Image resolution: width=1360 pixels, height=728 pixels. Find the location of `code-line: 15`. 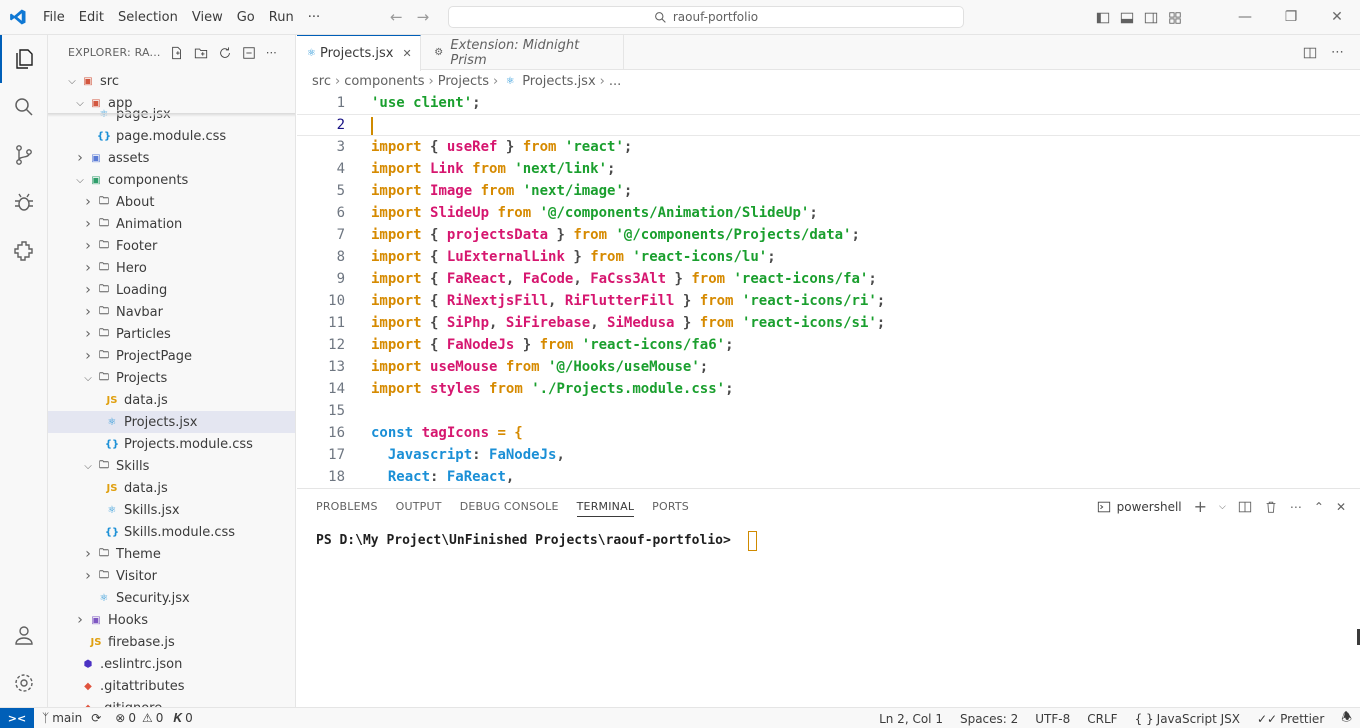

code-line: 15 is located at coordinates (828, 411).